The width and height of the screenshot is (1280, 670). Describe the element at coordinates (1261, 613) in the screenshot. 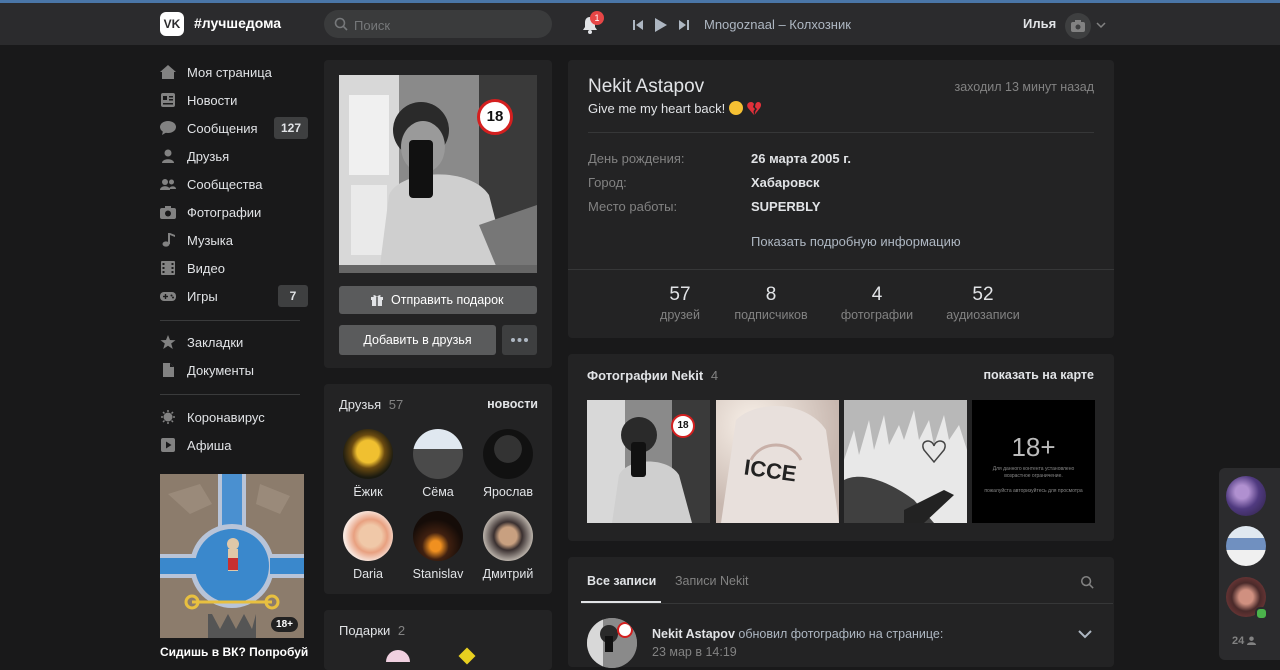

I see `online-indicator` at that location.